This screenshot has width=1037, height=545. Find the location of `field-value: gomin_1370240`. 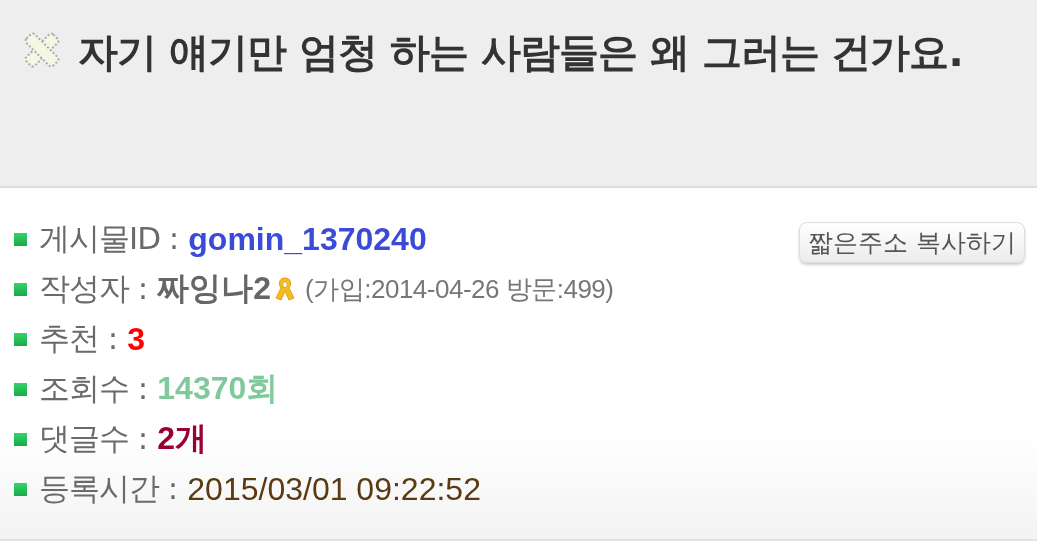

field-value: gomin_1370240 is located at coordinates (307, 239).